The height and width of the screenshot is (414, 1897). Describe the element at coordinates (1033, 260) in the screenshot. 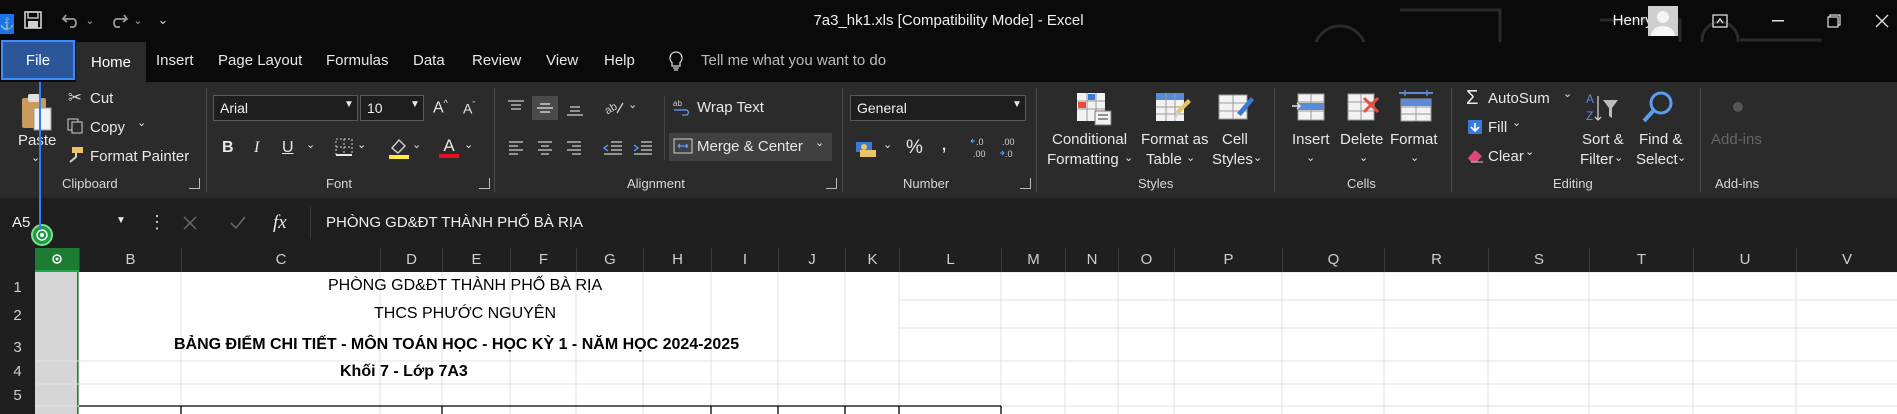

I see `column-header-m: M` at that location.